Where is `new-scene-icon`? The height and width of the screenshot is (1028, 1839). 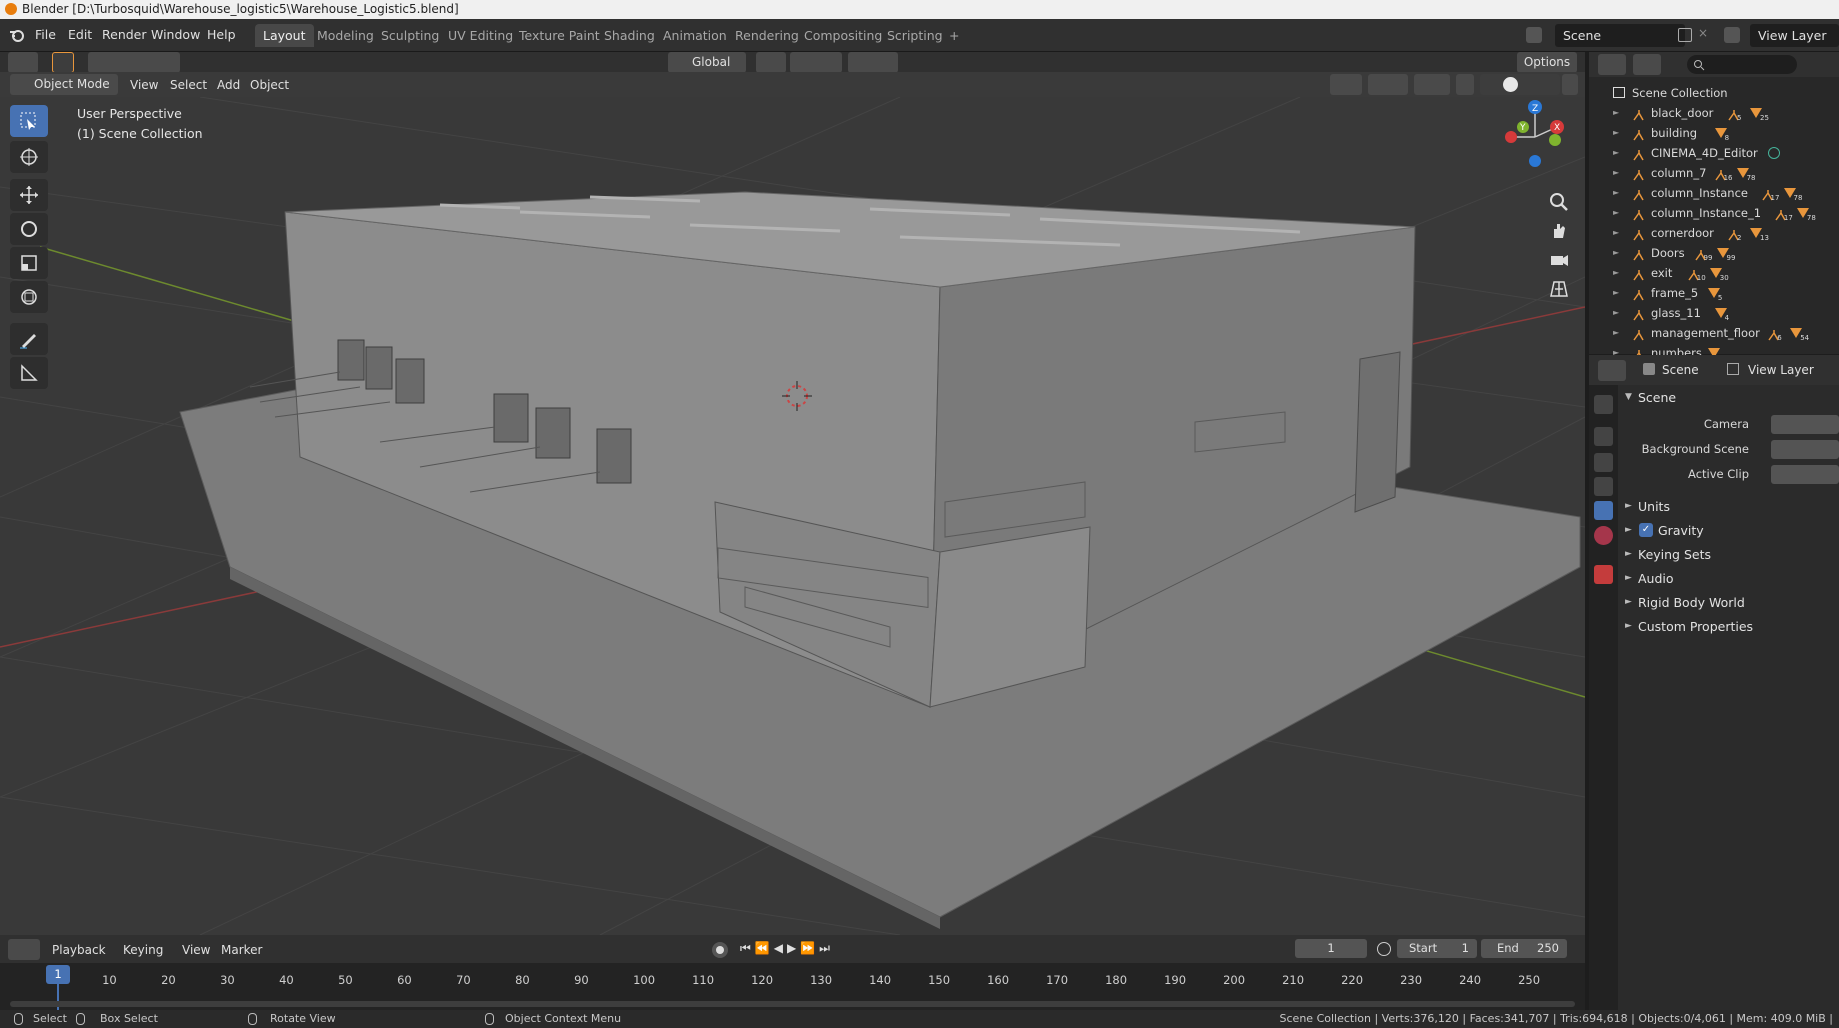 new-scene-icon is located at coordinates (1685, 35).